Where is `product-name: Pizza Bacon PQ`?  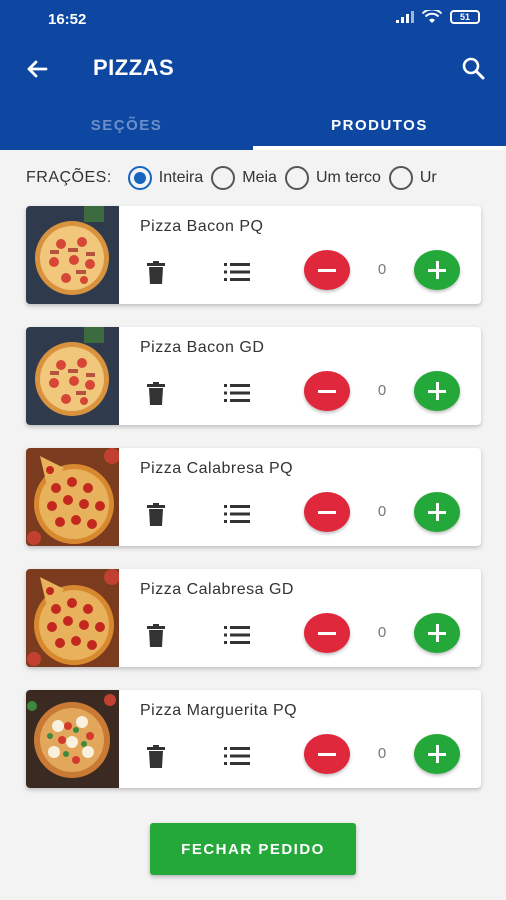
product-name: Pizza Bacon PQ is located at coordinates (202, 226).